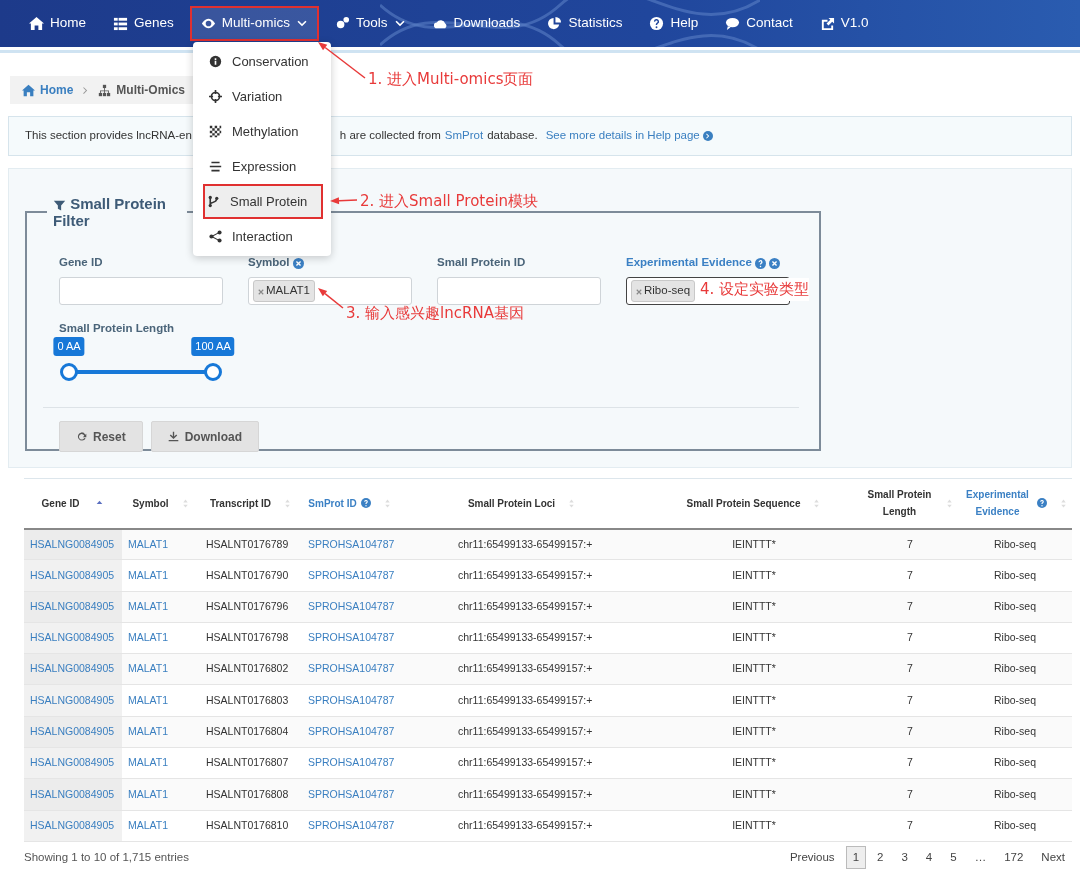  I want to click on arrow-circle-icon, so click(707, 136).